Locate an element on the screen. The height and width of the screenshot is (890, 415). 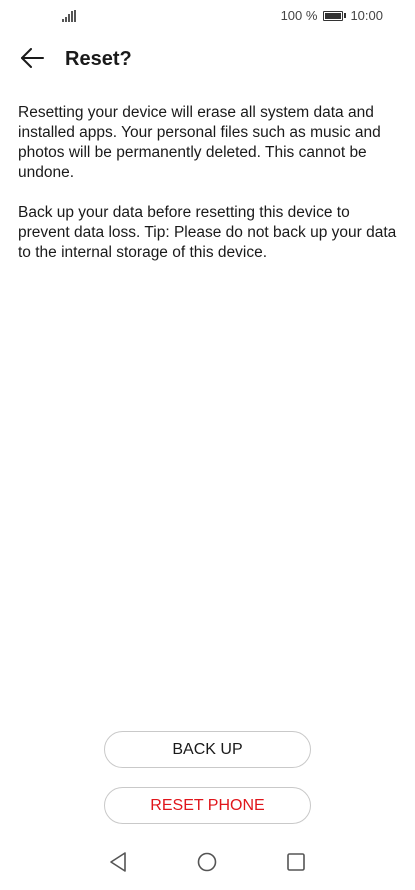
signal-bars-icon is located at coordinates (69, 15).